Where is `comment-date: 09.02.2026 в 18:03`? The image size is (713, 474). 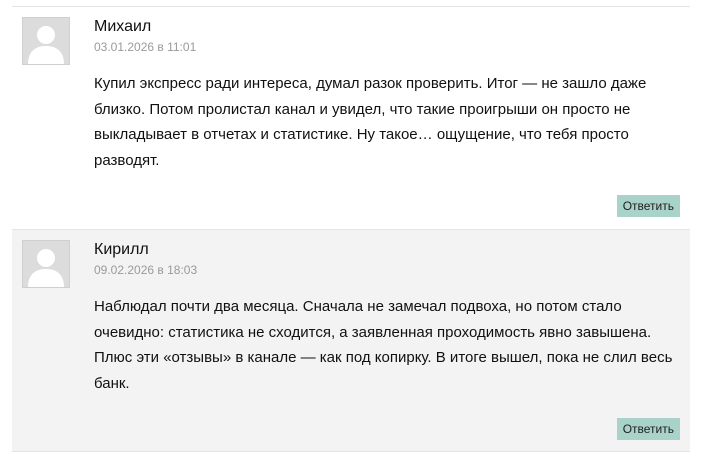 comment-date: 09.02.2026 в 18:03 is located at coordinates (146, 270).